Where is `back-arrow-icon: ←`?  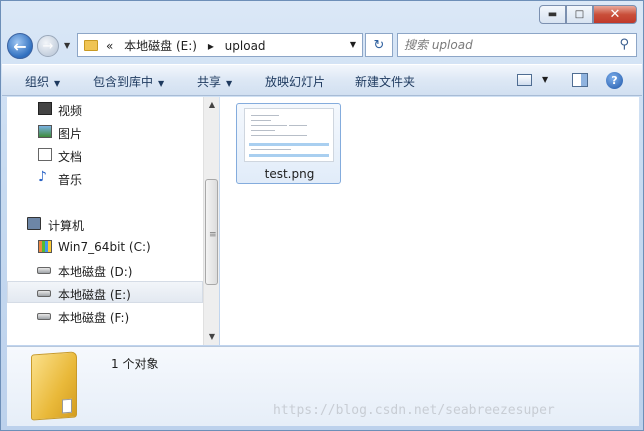 back-arrow-icon: ← is located at coordinates (20, 46).